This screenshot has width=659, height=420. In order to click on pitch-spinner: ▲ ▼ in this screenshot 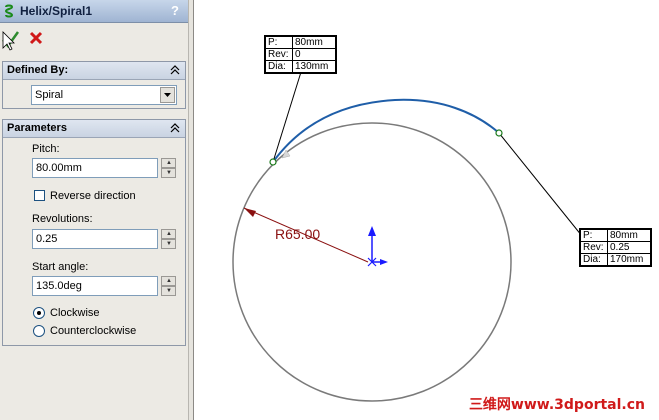, I will do `click(168, 168)`.